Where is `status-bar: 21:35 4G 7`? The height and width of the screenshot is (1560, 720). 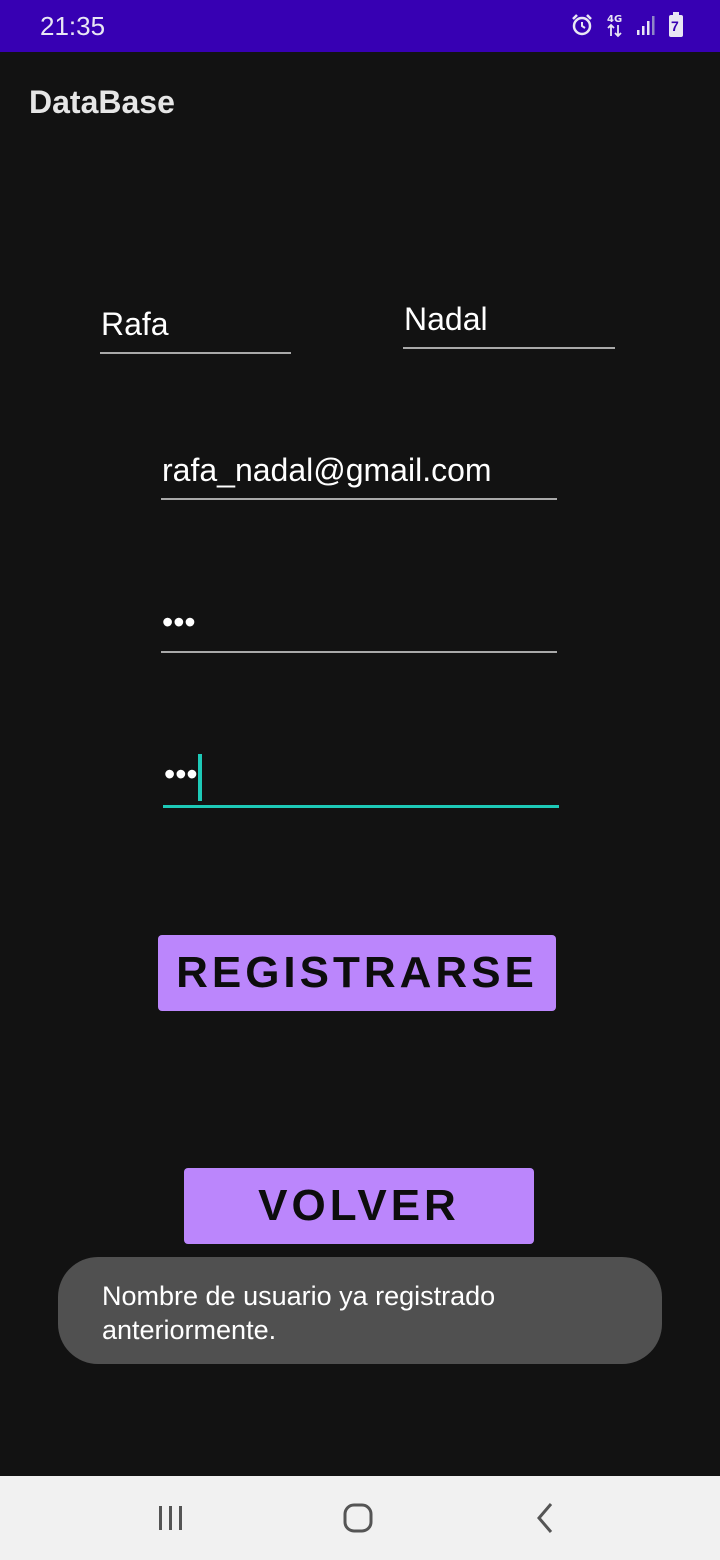 status-bar: 21:35 4G 7 is located at coordinates (360, 26).